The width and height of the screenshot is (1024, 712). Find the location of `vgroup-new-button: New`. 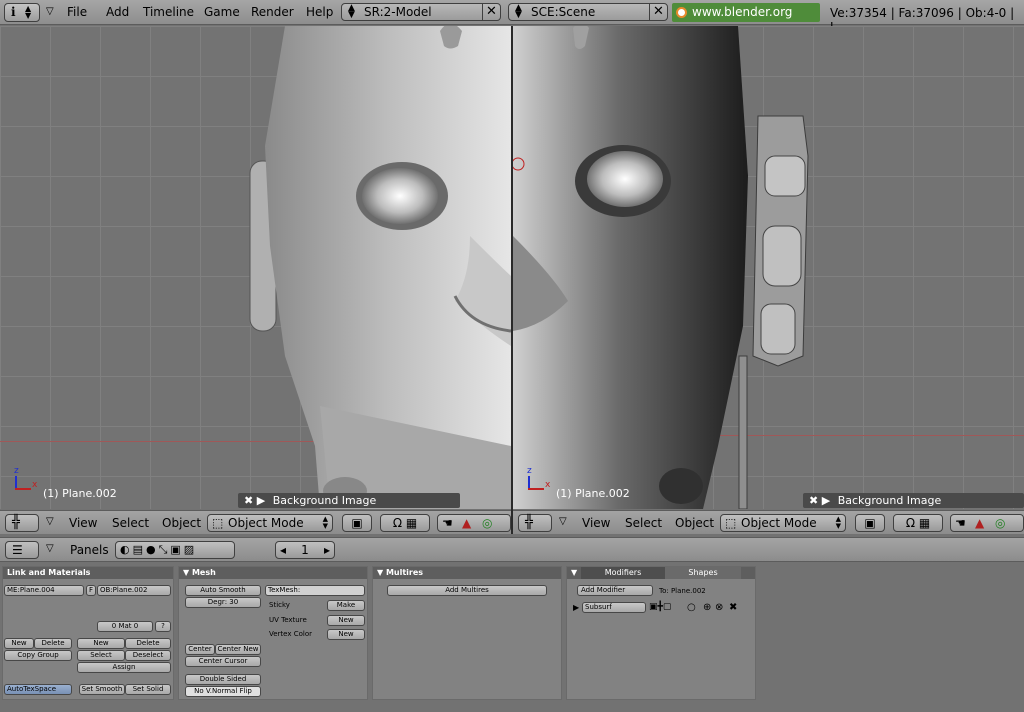

vgroup-new-button: New is located at coordinates (19, 643).